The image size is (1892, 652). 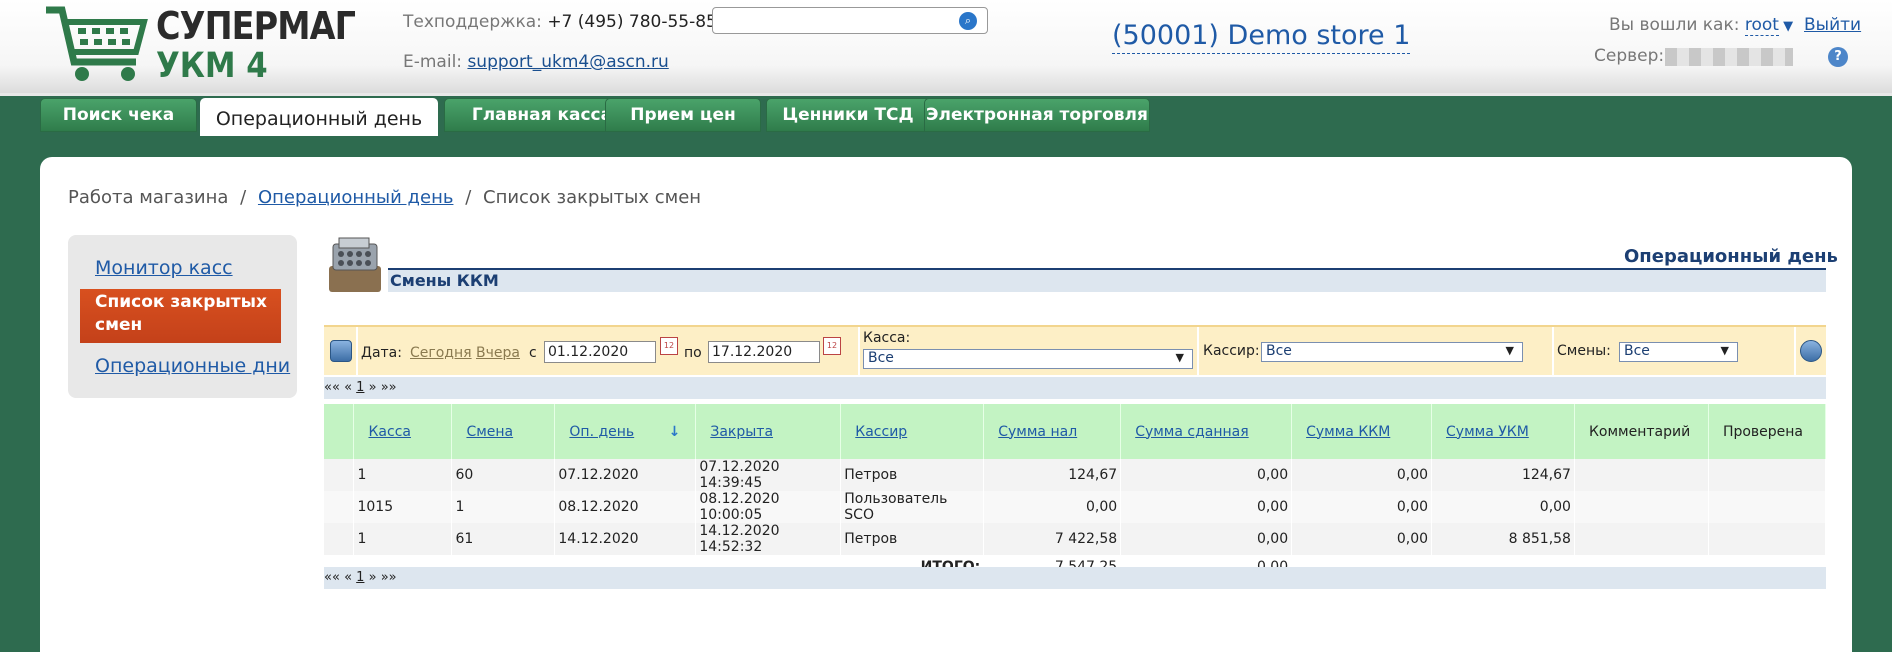 What do you see at coordinates (1392, 352) in the screenshot?
I see `cashier-select: Все ▼` at bounding box center [1392, 352].